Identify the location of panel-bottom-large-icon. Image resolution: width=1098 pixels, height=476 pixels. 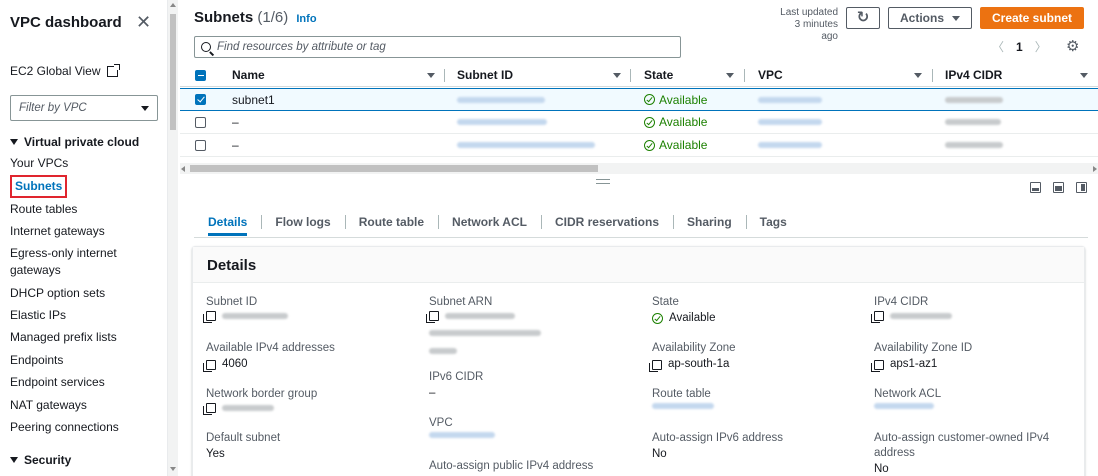
(1058, 187).